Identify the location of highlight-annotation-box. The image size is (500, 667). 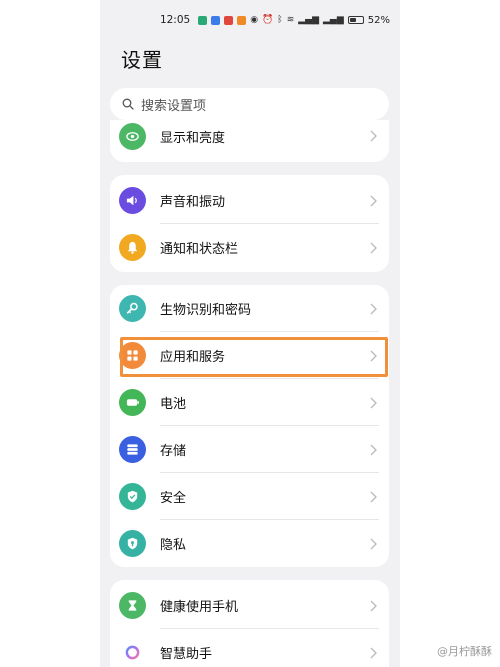
(254, 357).